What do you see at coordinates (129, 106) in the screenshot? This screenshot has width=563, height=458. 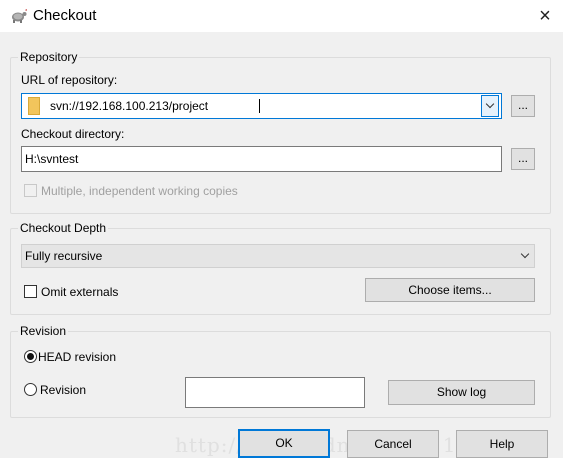 I see `url-input: svn://192.168.100.213/project` at bounding box center [129, 106].